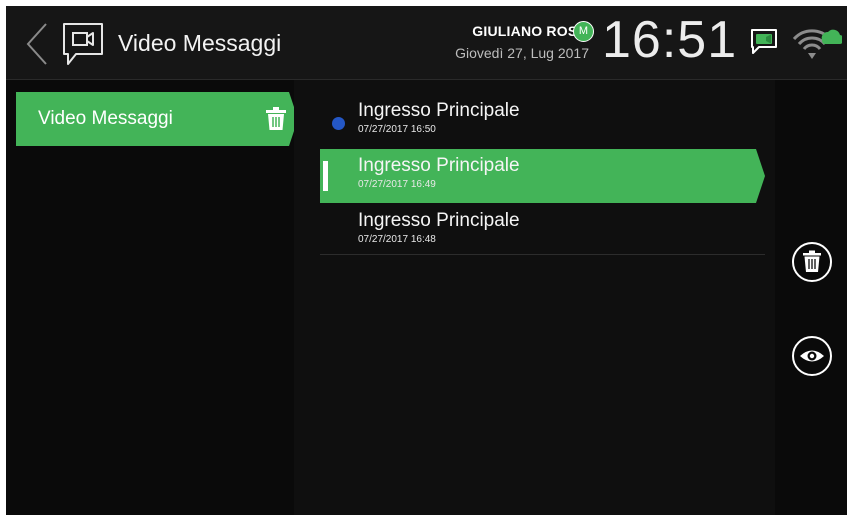 The height and width of the screenshot is (515, 853). What do you see at coordinates (522, 53) in the screenshot?
I see `current-date: Giovedì 27, Lug 2017` at bounding box center [522, 53].